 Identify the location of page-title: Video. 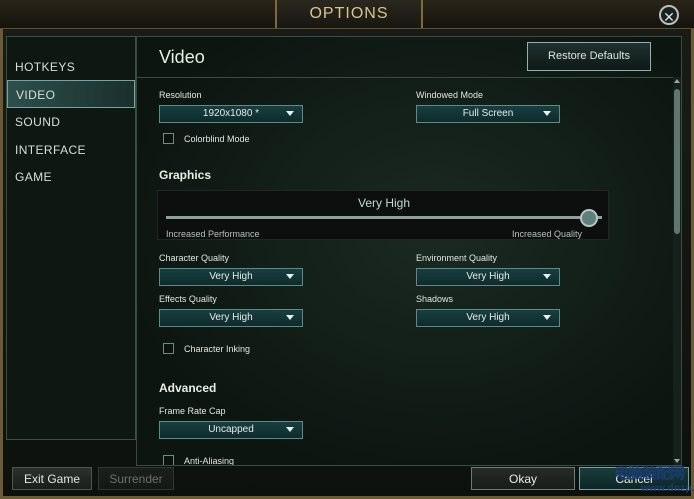
(182, 57).